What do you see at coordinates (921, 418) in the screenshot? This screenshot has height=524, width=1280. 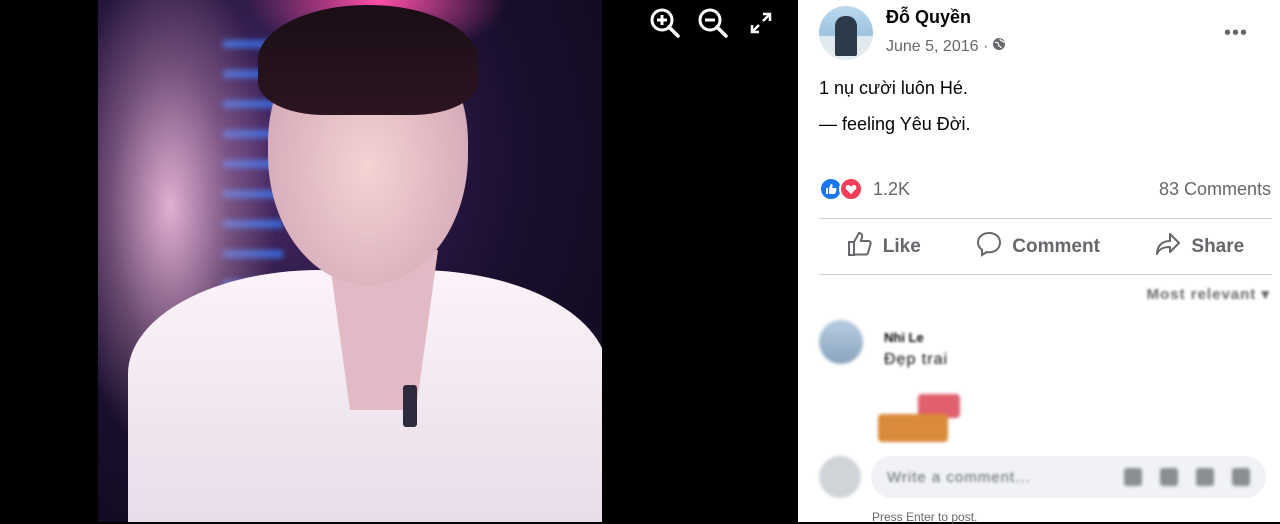 I see `comment-sticker` at bounding box center [921, 418].